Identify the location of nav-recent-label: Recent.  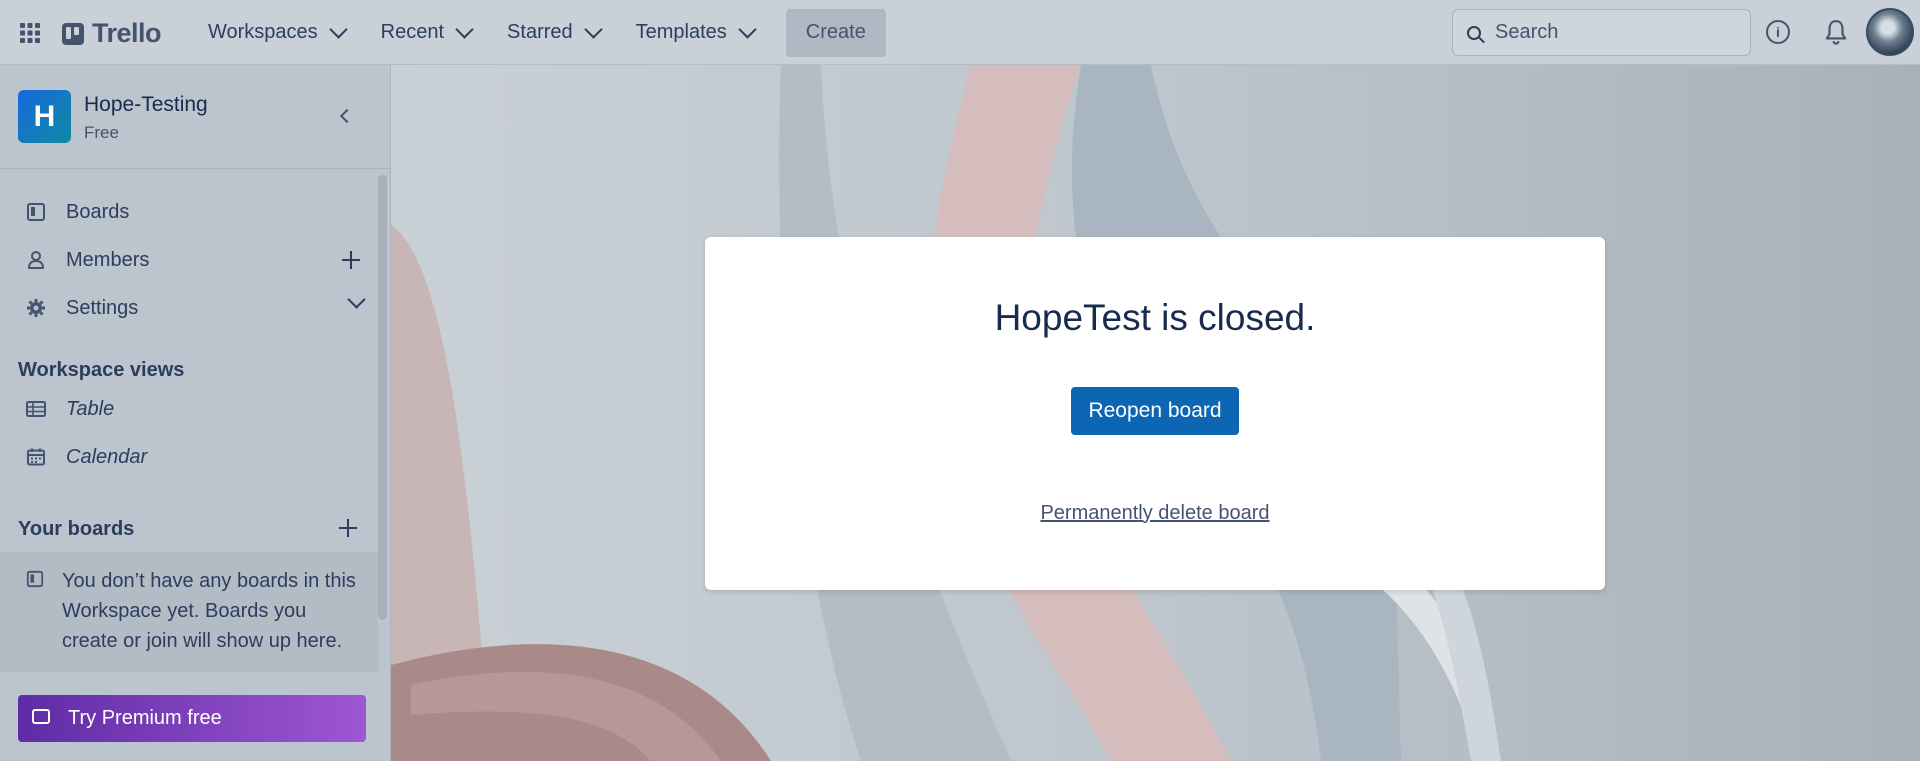
(412, 32).